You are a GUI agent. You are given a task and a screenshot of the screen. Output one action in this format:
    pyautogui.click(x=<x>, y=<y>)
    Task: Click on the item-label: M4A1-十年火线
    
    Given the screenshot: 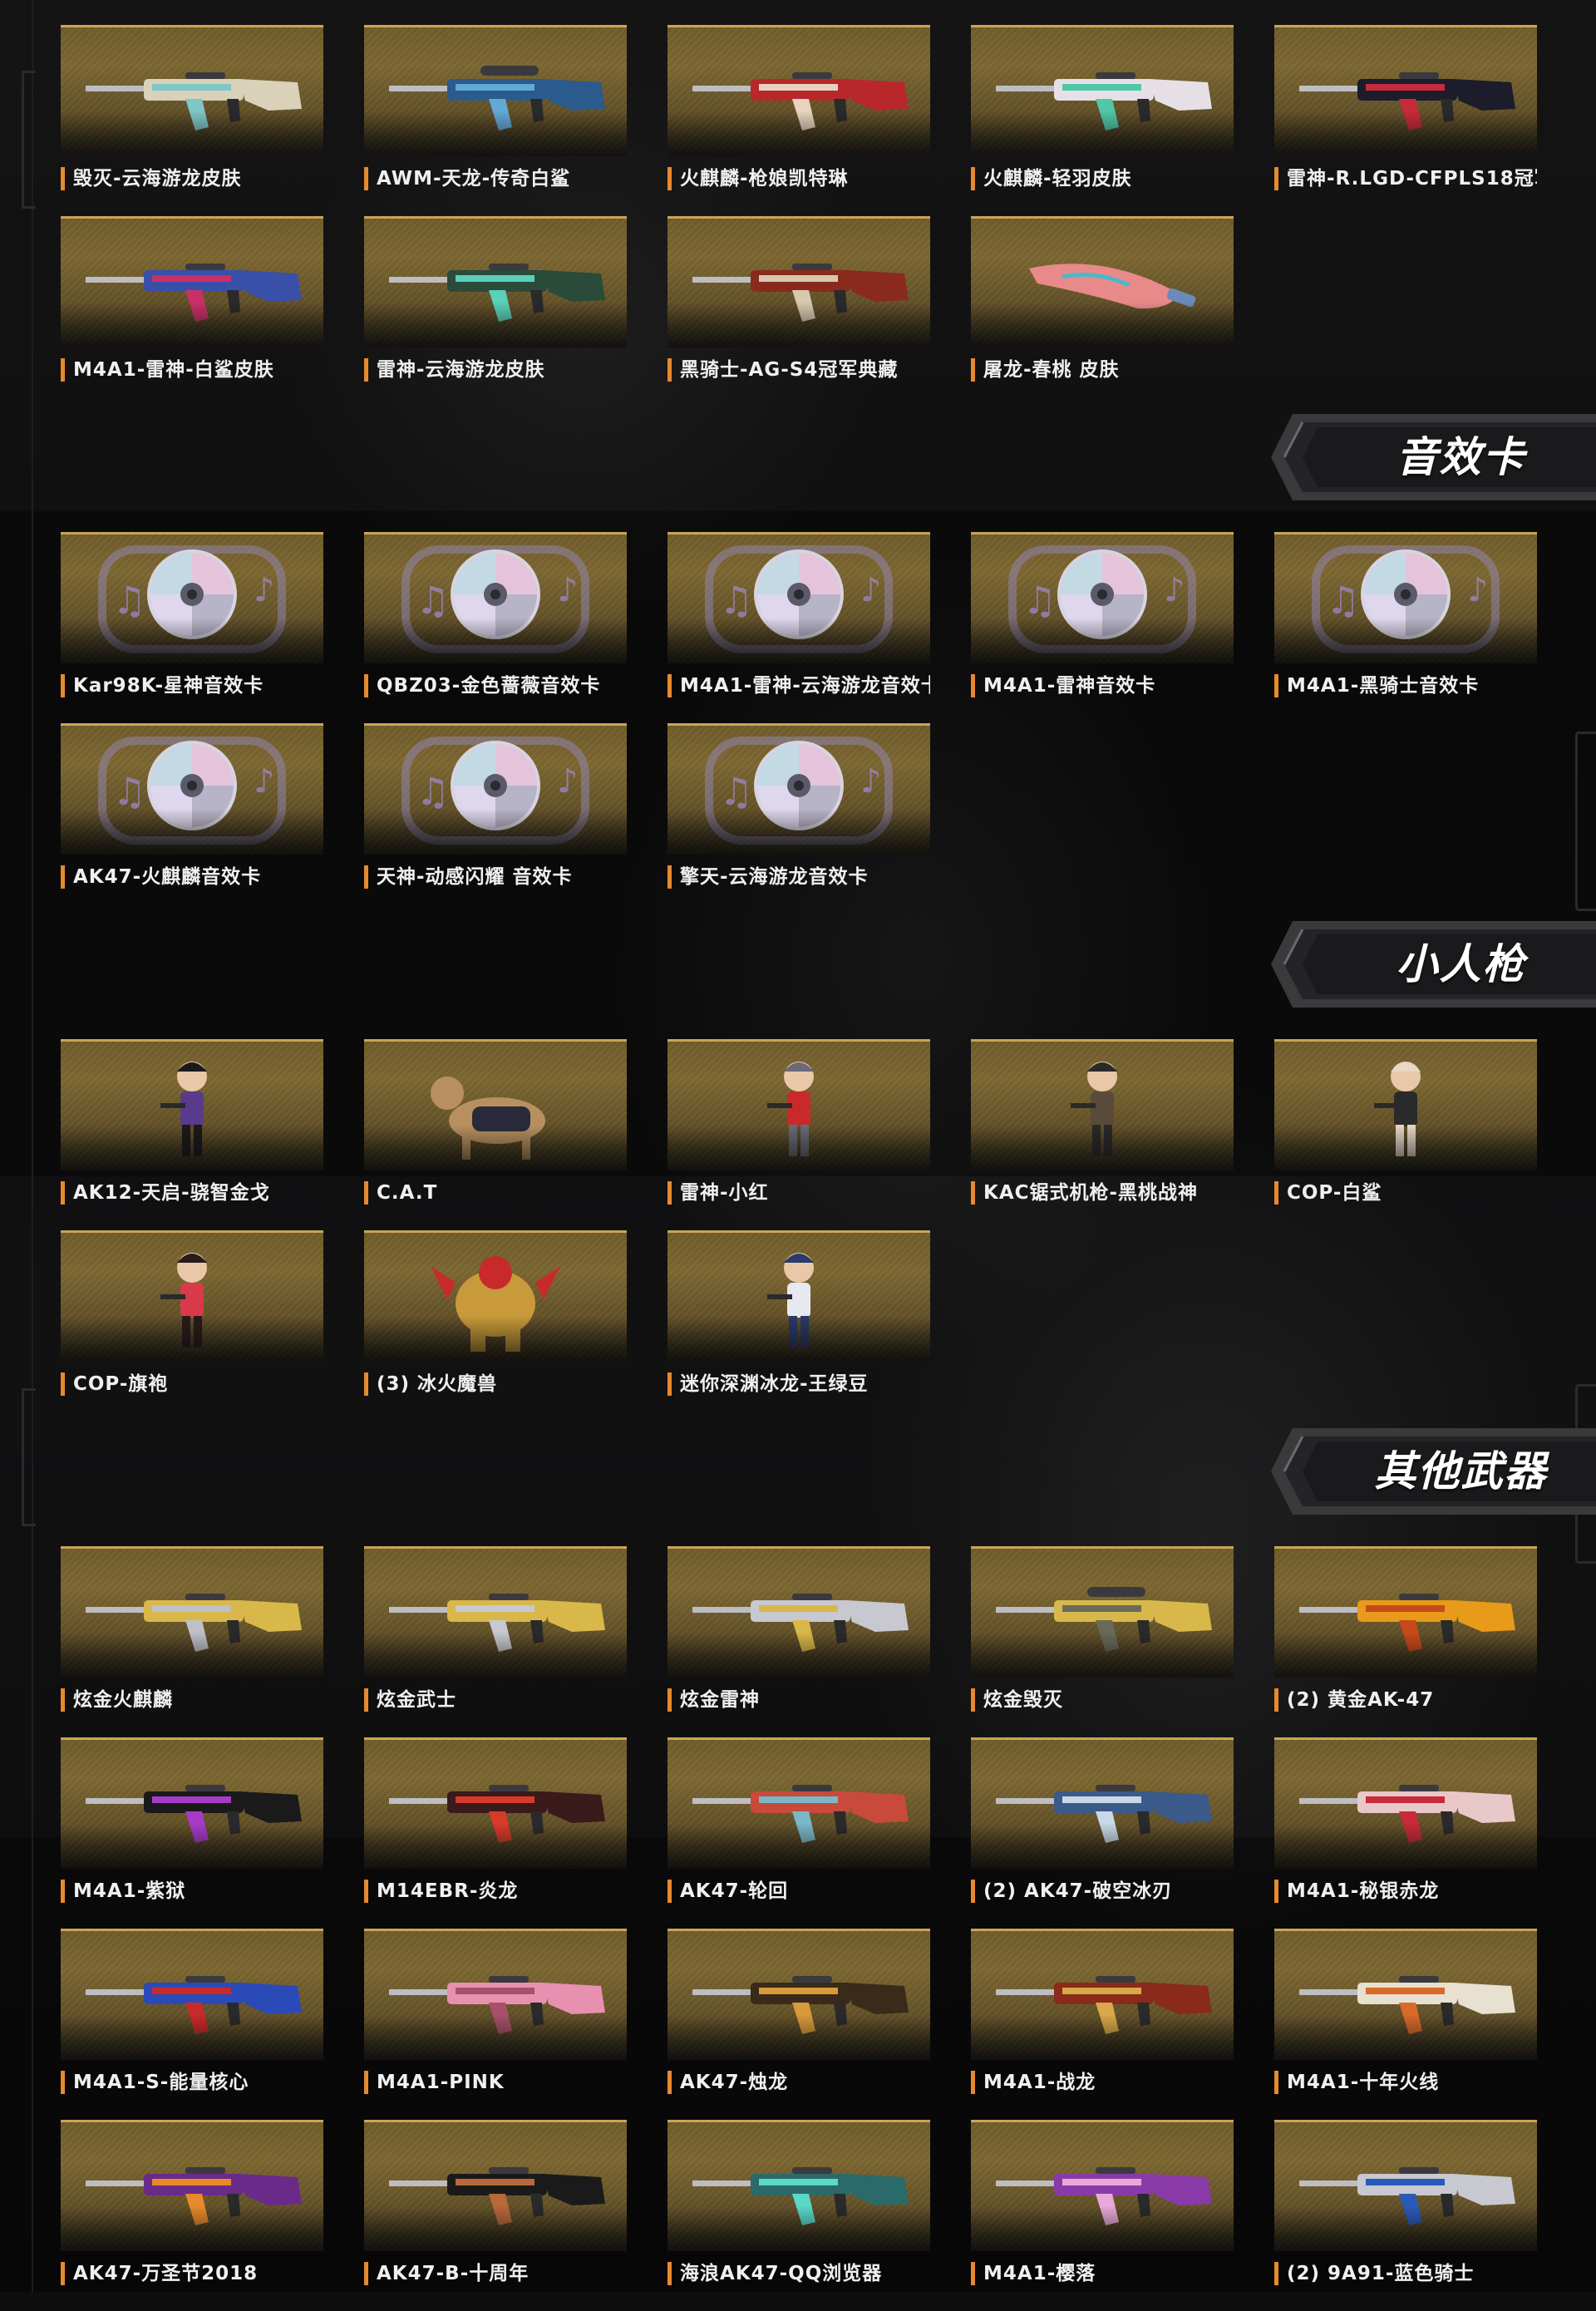 What is the action you would take?
    pyautogui.click(x=1405, y=2083)
    